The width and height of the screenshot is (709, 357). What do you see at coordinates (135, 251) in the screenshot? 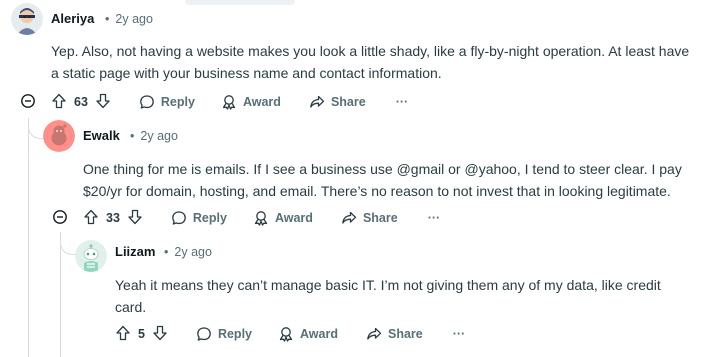
I see `username: Liizam` at bounding box center [135, 251].